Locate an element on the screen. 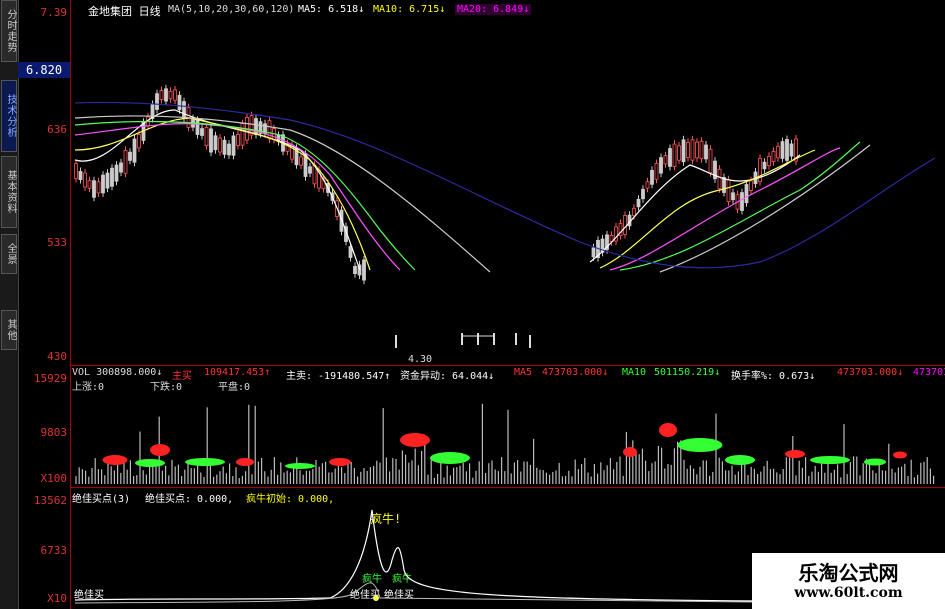 The width and height of the screenshot is (945, 609). watermark-logo: 乐淘公式网 www.60lt.com is located at coordinates (848, 581).